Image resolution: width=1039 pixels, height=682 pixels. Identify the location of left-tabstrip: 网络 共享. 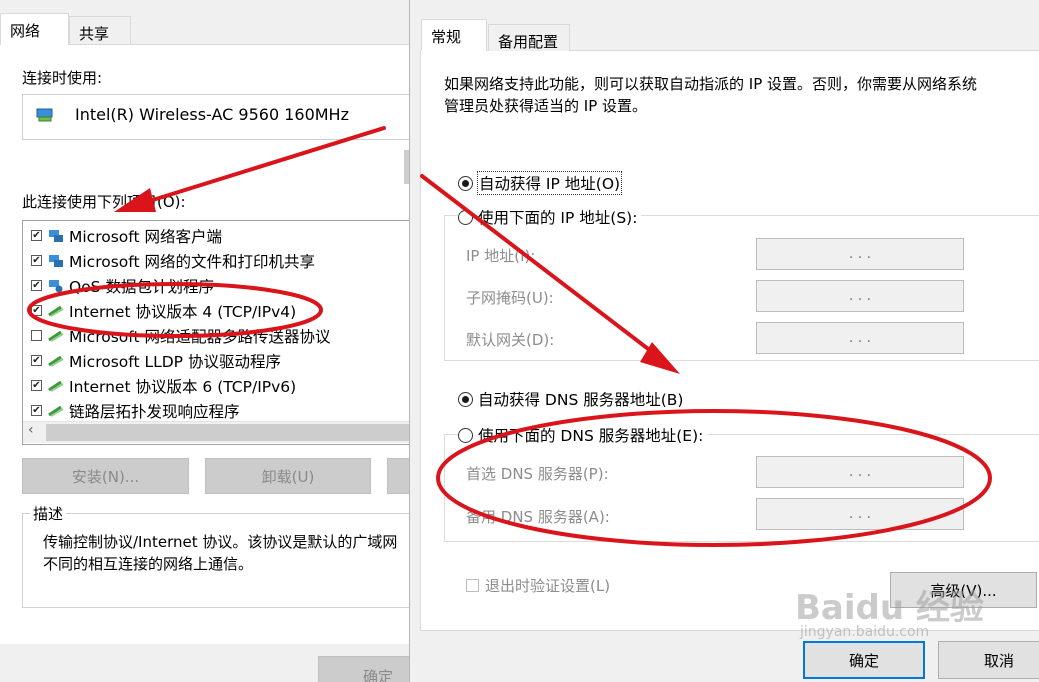
(204, 29).